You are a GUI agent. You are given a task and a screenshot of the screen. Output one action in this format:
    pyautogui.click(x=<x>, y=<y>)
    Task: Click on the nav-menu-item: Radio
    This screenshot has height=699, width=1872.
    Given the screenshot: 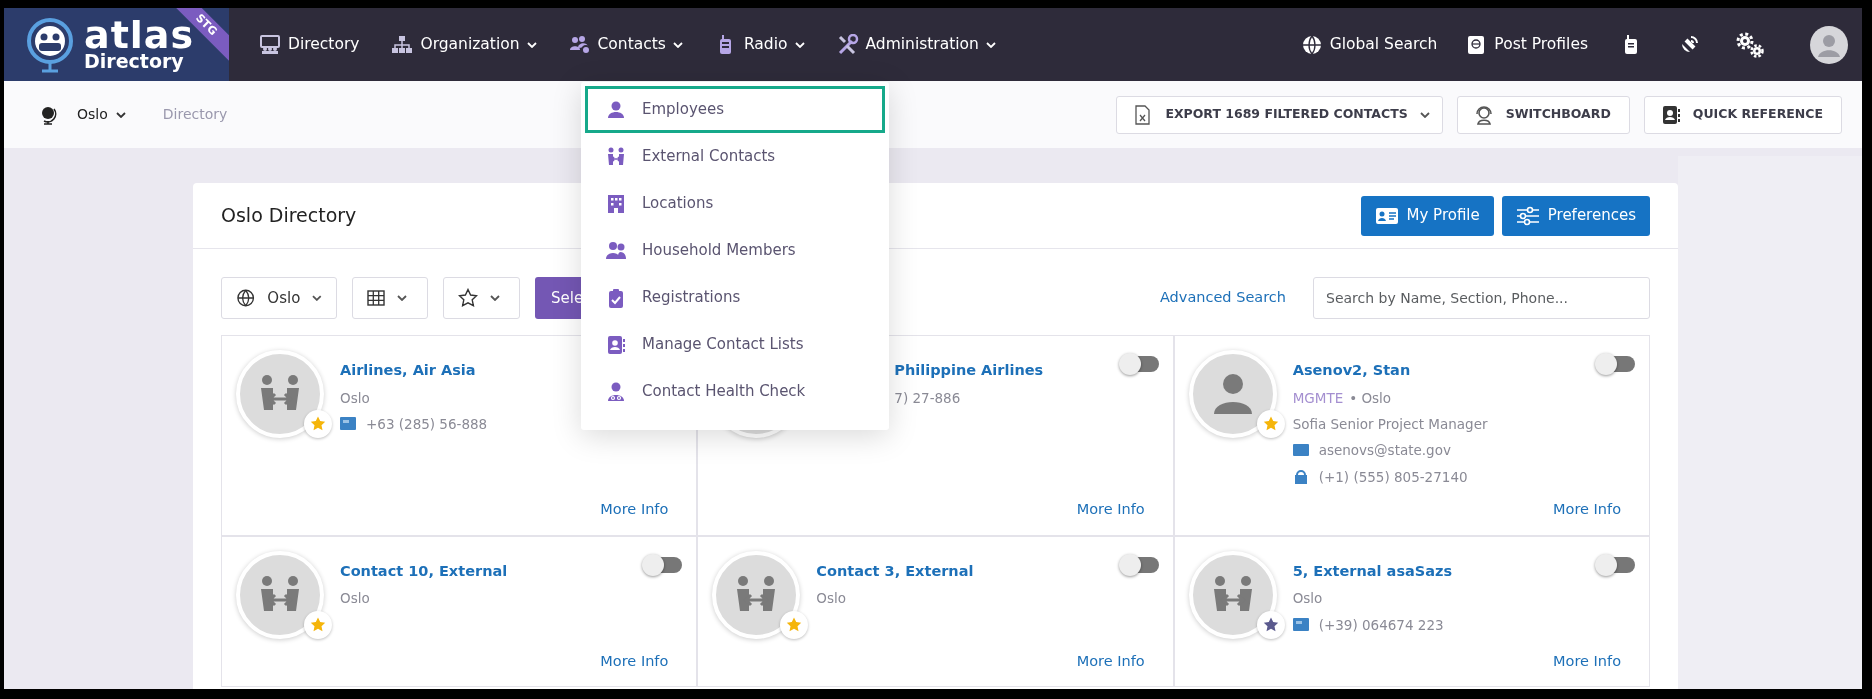 What is the action you would take?
    pyautogui.click(x=759, y=44)
    